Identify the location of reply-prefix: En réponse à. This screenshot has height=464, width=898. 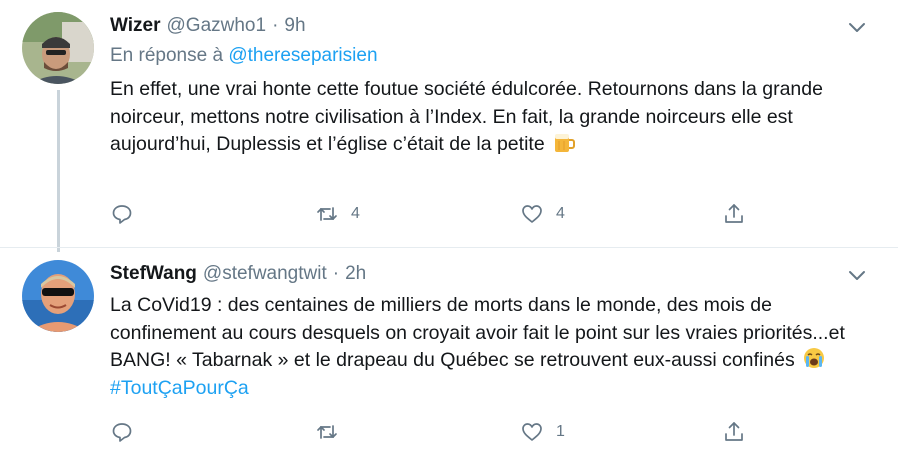
(167, 55).